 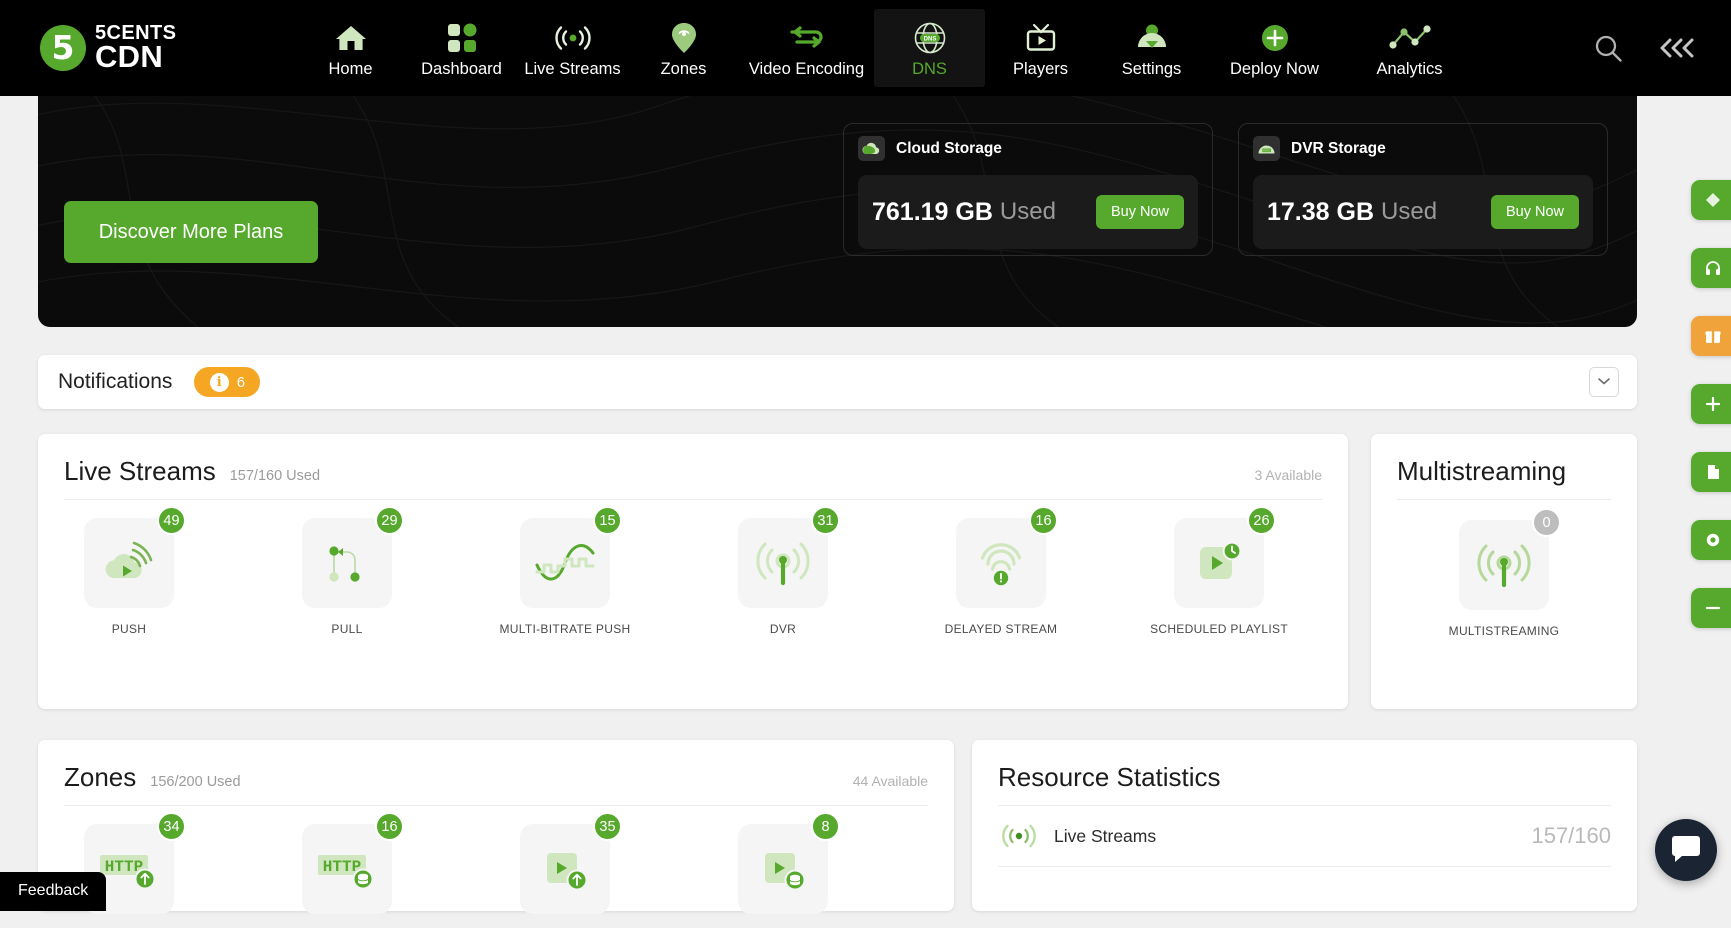 I want to click on live-streams-available: 3 Available, so click(x=1288, y=475).